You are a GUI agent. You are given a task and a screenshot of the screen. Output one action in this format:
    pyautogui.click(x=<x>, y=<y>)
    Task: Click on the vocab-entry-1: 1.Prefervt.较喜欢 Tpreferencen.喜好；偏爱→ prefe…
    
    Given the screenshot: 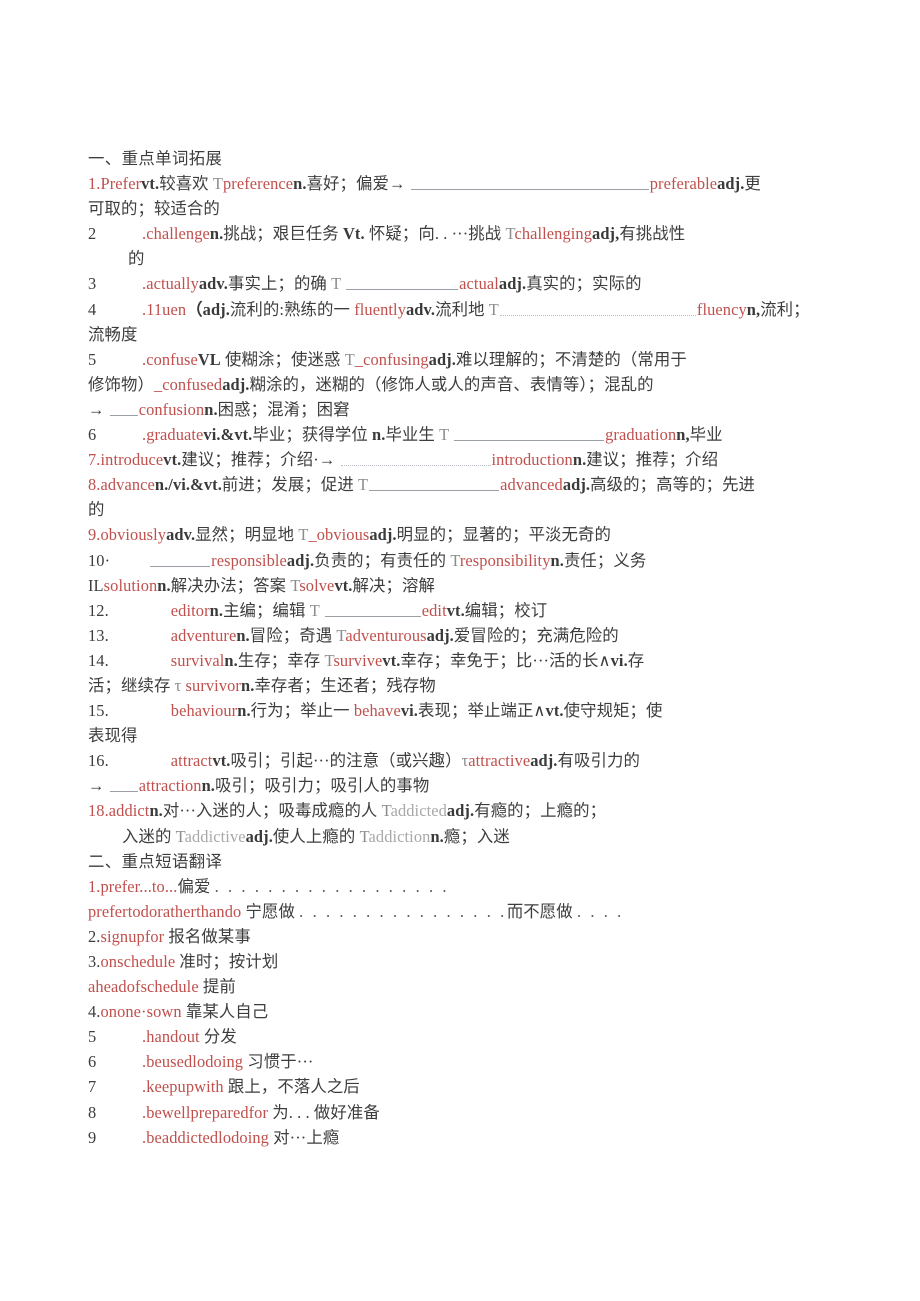 What is the action you would take?
    pyautogui.click(x=424, y=184)
    